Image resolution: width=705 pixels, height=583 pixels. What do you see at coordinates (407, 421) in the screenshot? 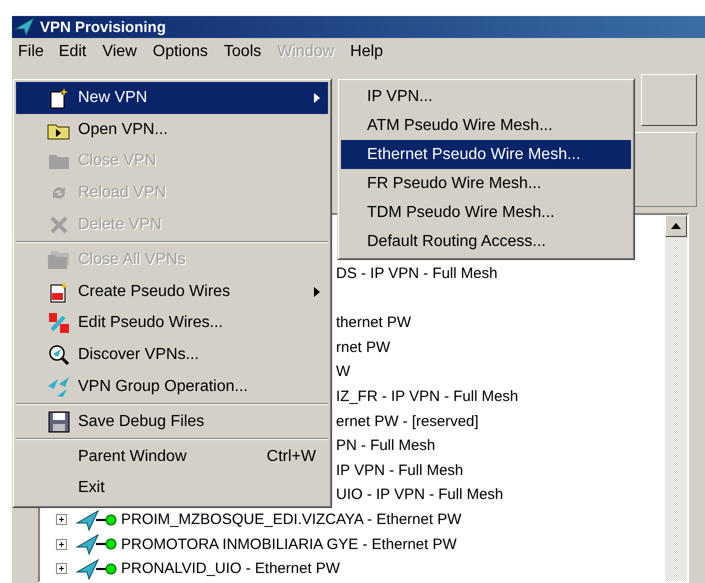
I see `tree-item: ernet PW - [reserved]` at bounding box center [407, 421].